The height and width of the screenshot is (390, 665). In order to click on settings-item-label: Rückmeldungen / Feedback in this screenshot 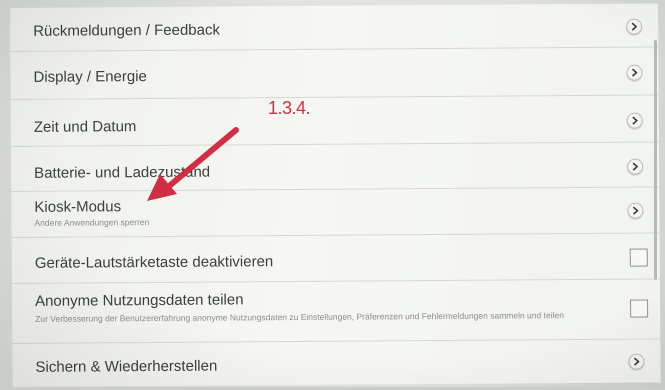, I will do `click(126, 30)`.